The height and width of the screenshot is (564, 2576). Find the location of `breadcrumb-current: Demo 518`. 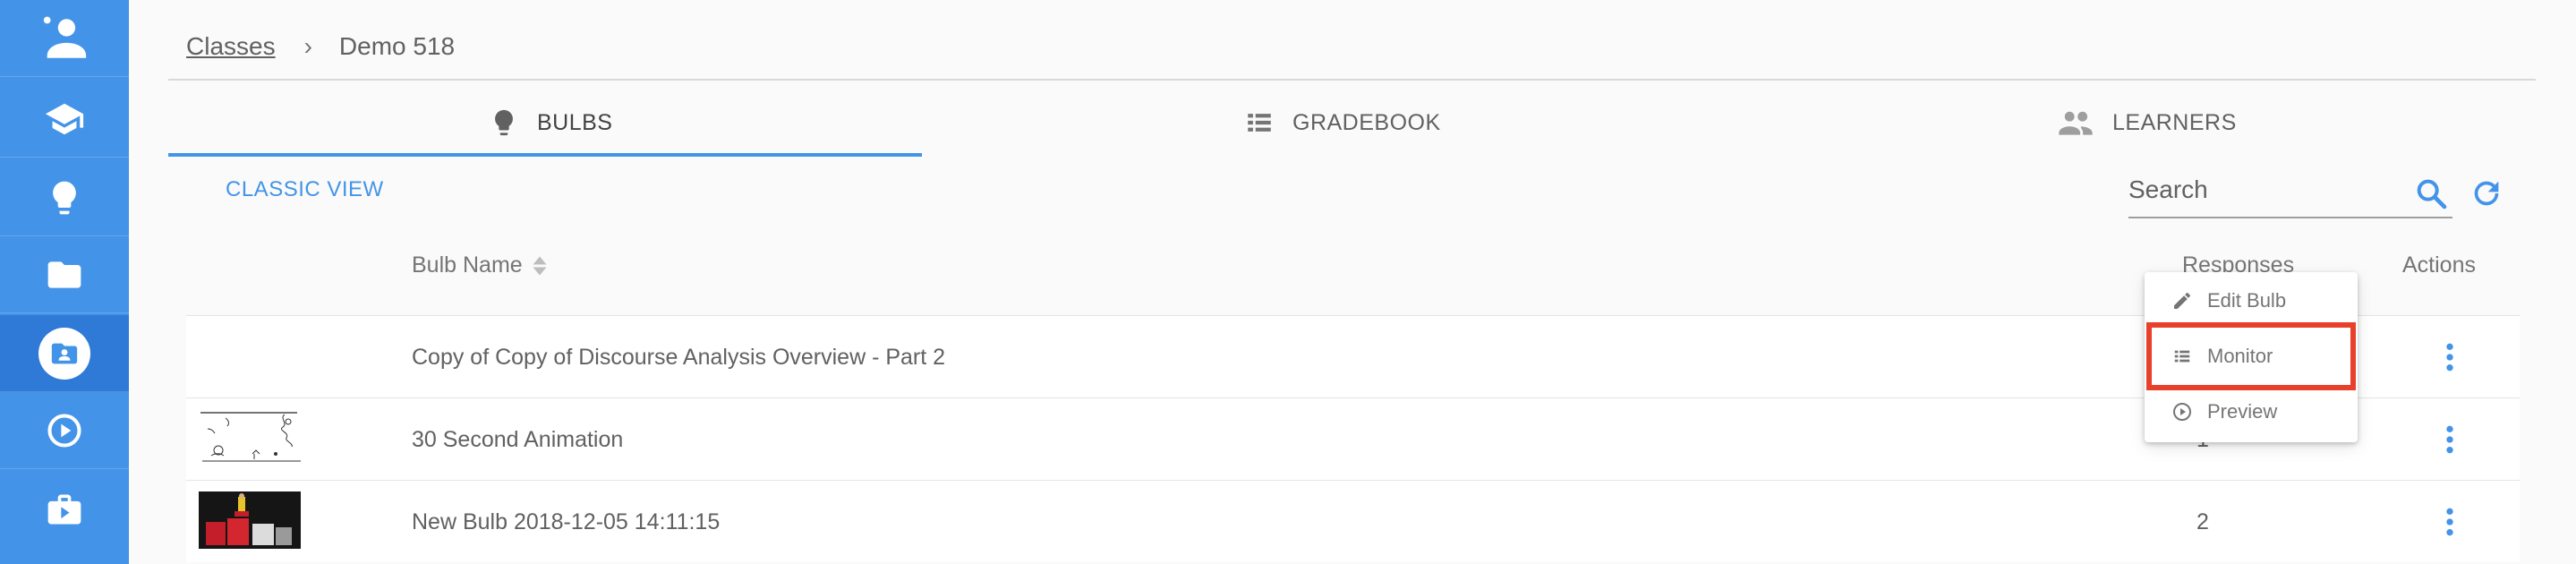

breadcrumb-current: Demo 518 is located at coordinates (397, 46).